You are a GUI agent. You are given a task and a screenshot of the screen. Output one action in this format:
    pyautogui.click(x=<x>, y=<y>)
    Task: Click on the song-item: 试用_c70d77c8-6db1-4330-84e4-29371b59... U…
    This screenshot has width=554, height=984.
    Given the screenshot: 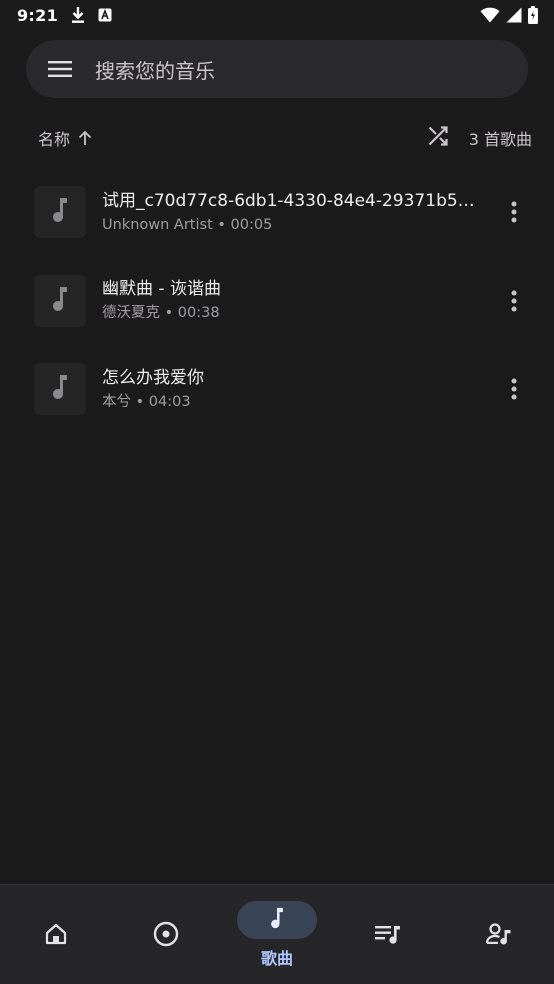 What is the action you would take?
    pyautogui.click(x=277, y=212)
    